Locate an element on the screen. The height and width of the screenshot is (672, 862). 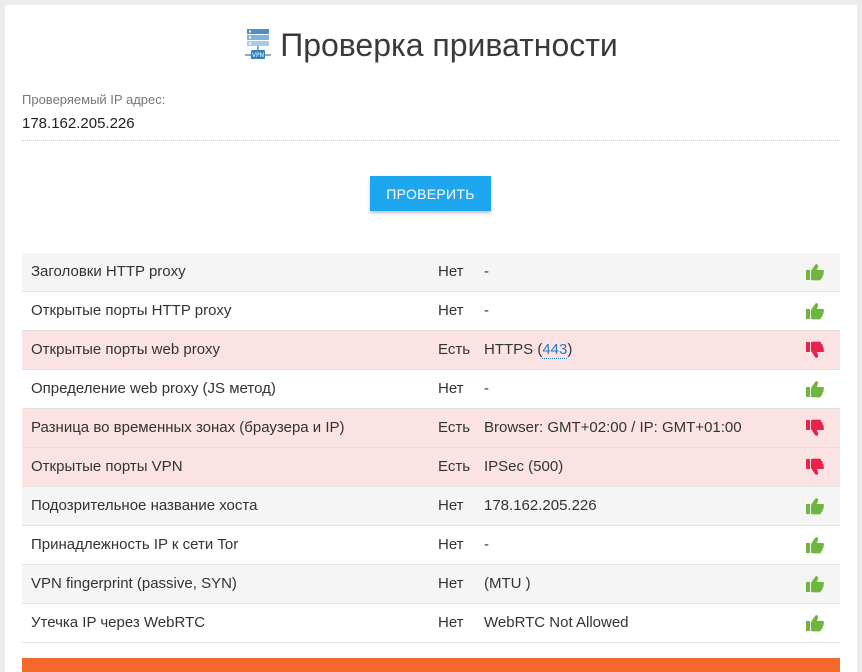
check-detail: (MTU ) is located at coordinates (507, 583).